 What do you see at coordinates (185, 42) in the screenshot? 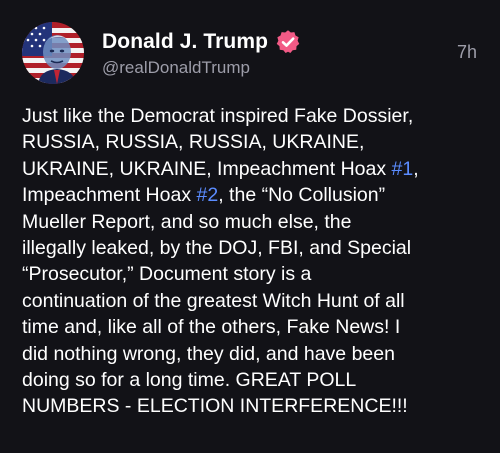
I see `author-display-name: Donald J. Trump` at bounding box center [185, 42].